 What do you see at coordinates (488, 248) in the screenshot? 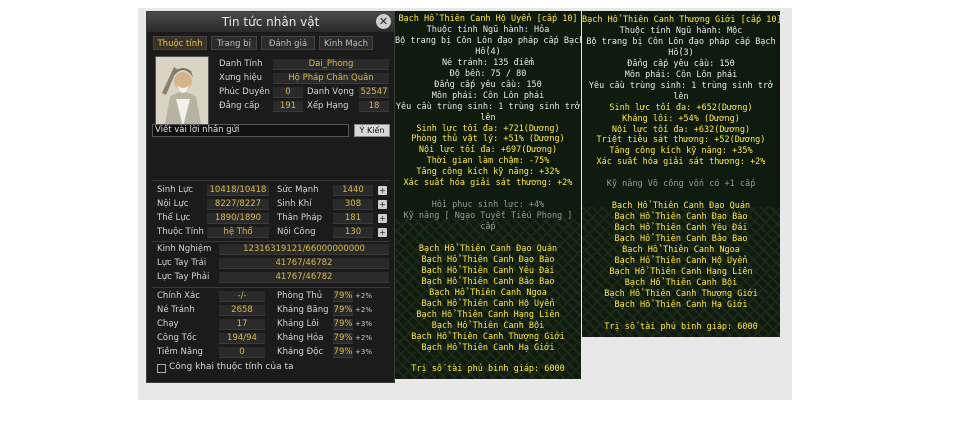
I see `tooltip-line: Bạch Hổ Thiên Canh Đạo Quán` at bounding box center [488, 248].